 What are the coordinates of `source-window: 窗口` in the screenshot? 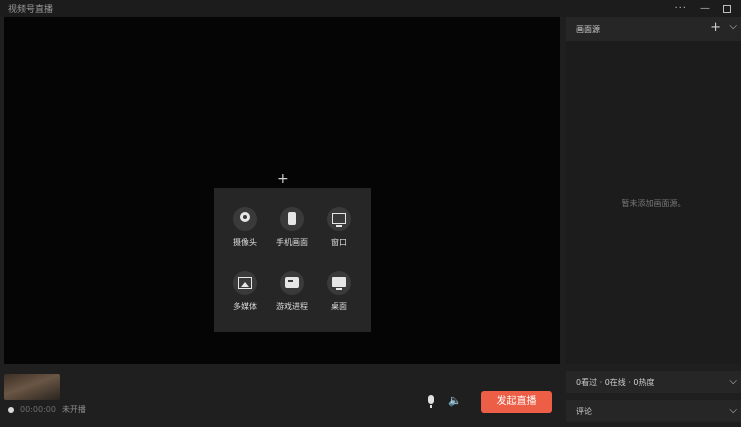 It's located at (339, 227).